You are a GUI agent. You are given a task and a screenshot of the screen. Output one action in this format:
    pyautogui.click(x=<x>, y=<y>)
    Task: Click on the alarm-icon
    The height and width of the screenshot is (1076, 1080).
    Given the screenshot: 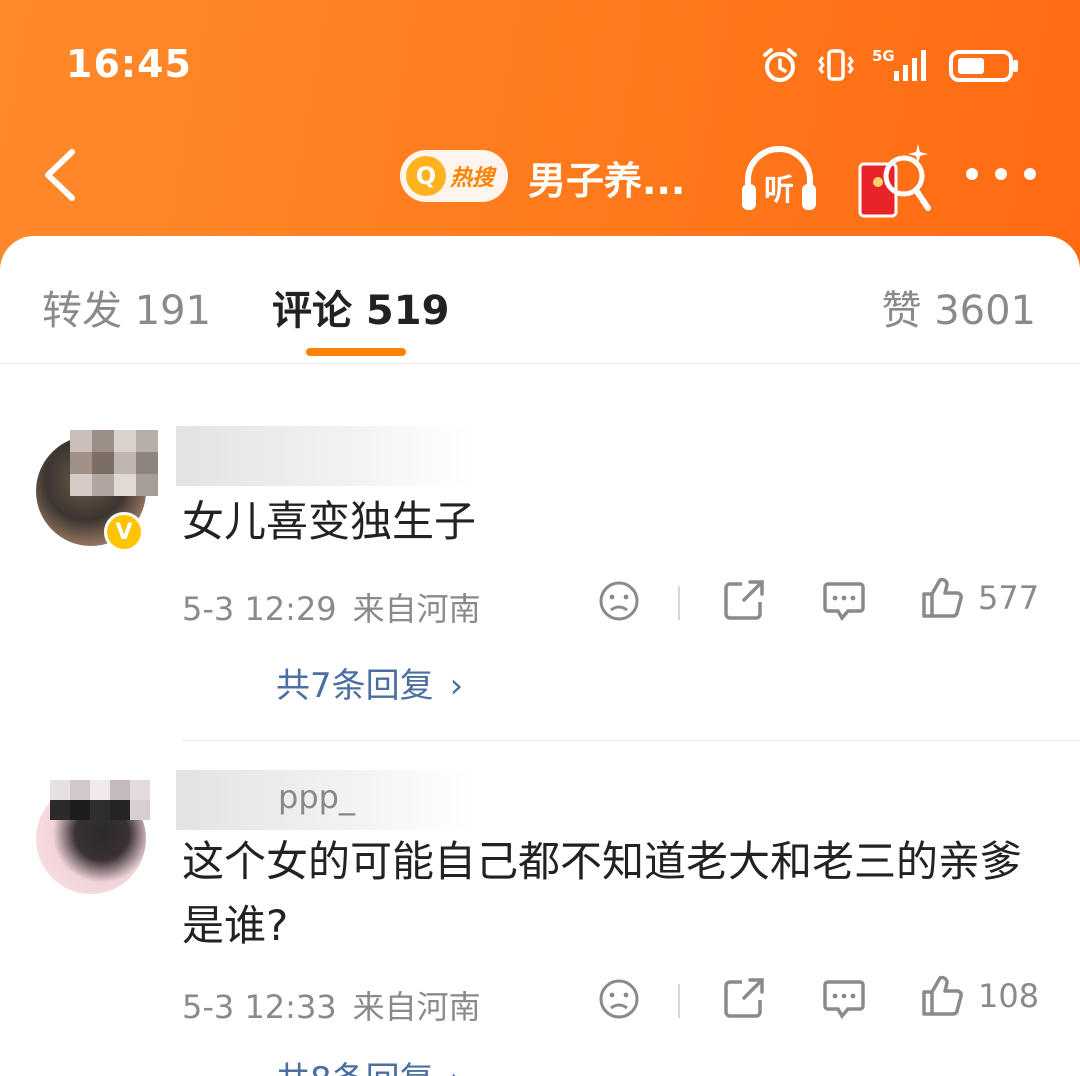 What is the action you would take?
    pyautogui.click(x=780, y=65)
    